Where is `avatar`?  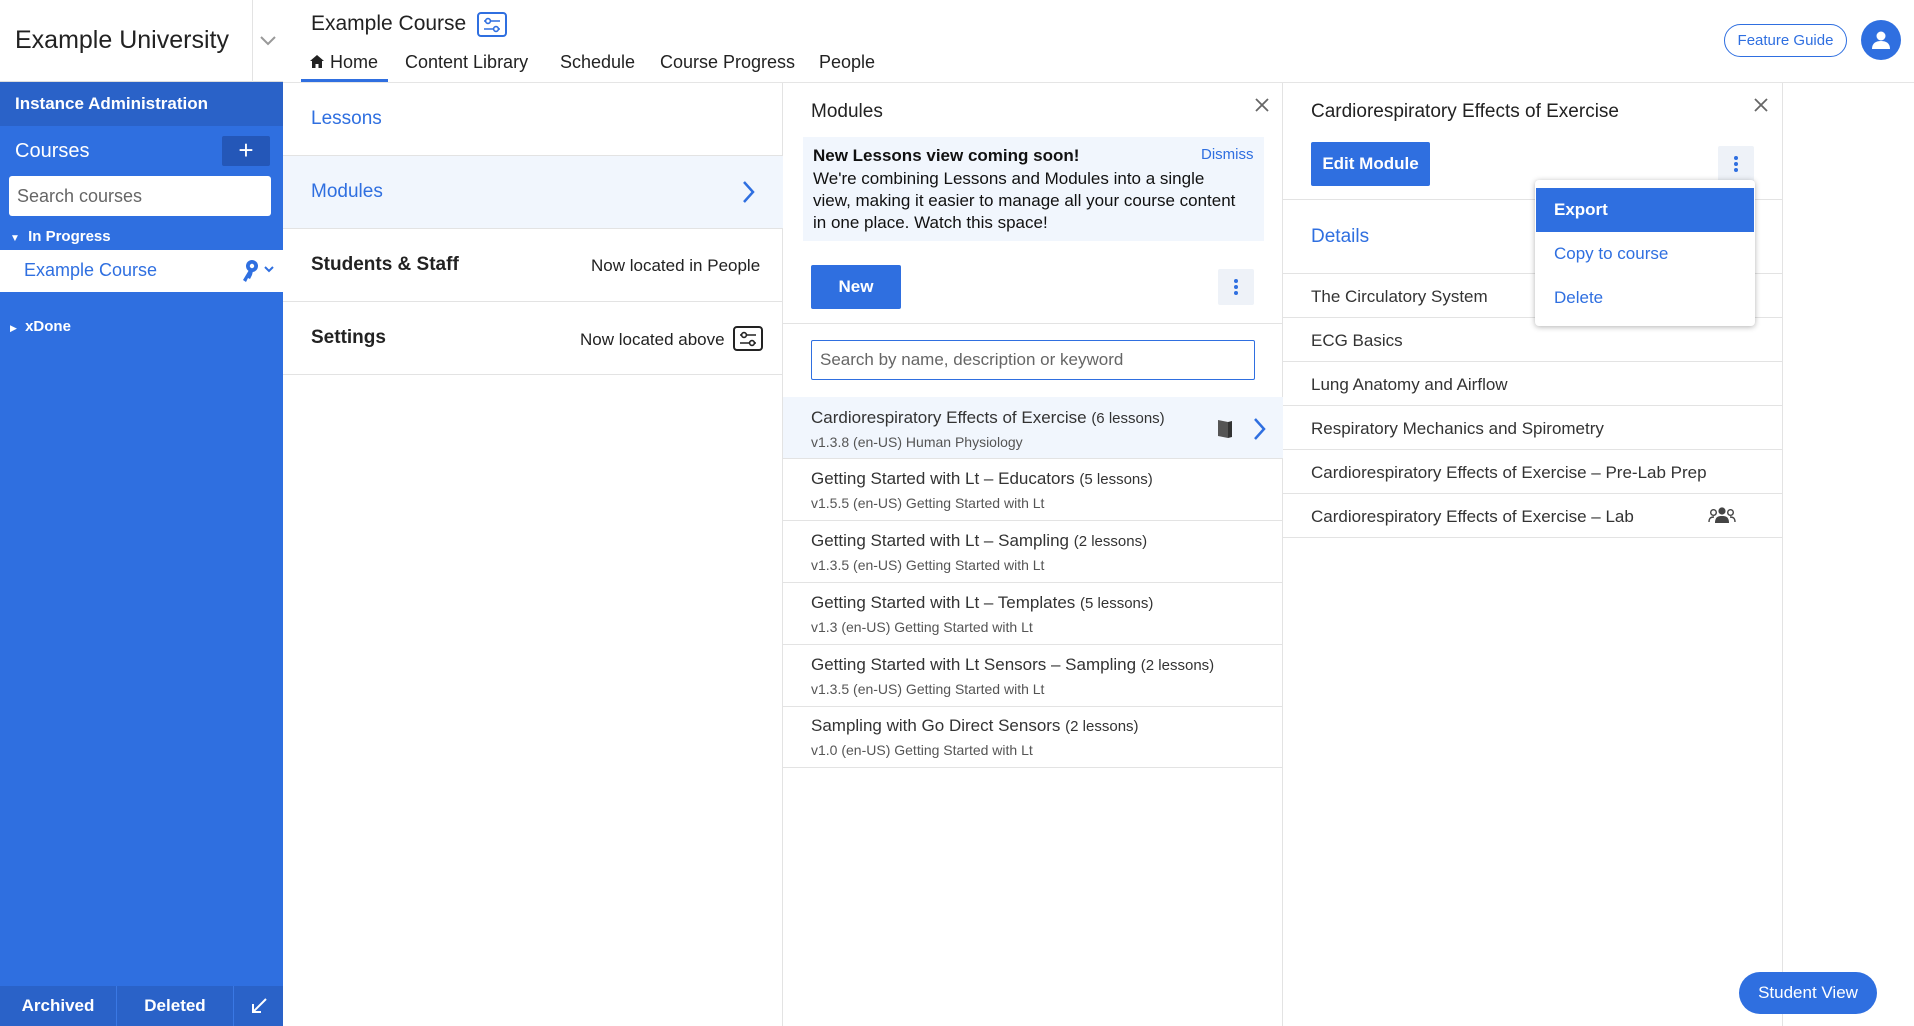 avatar is located at coordinates (1881, 40).